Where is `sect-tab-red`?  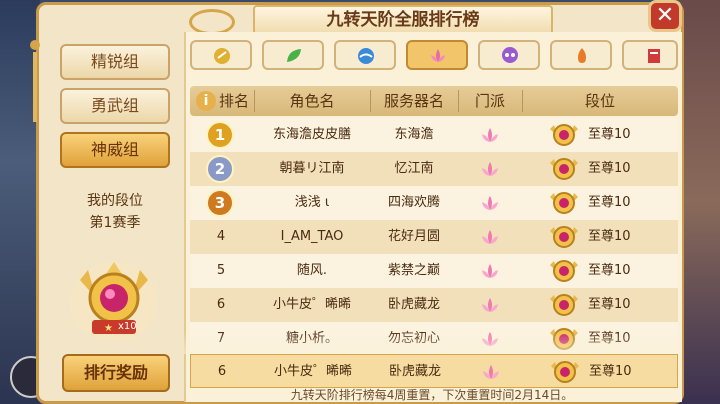 sect-tab-red is located at coordinates (650, 55).